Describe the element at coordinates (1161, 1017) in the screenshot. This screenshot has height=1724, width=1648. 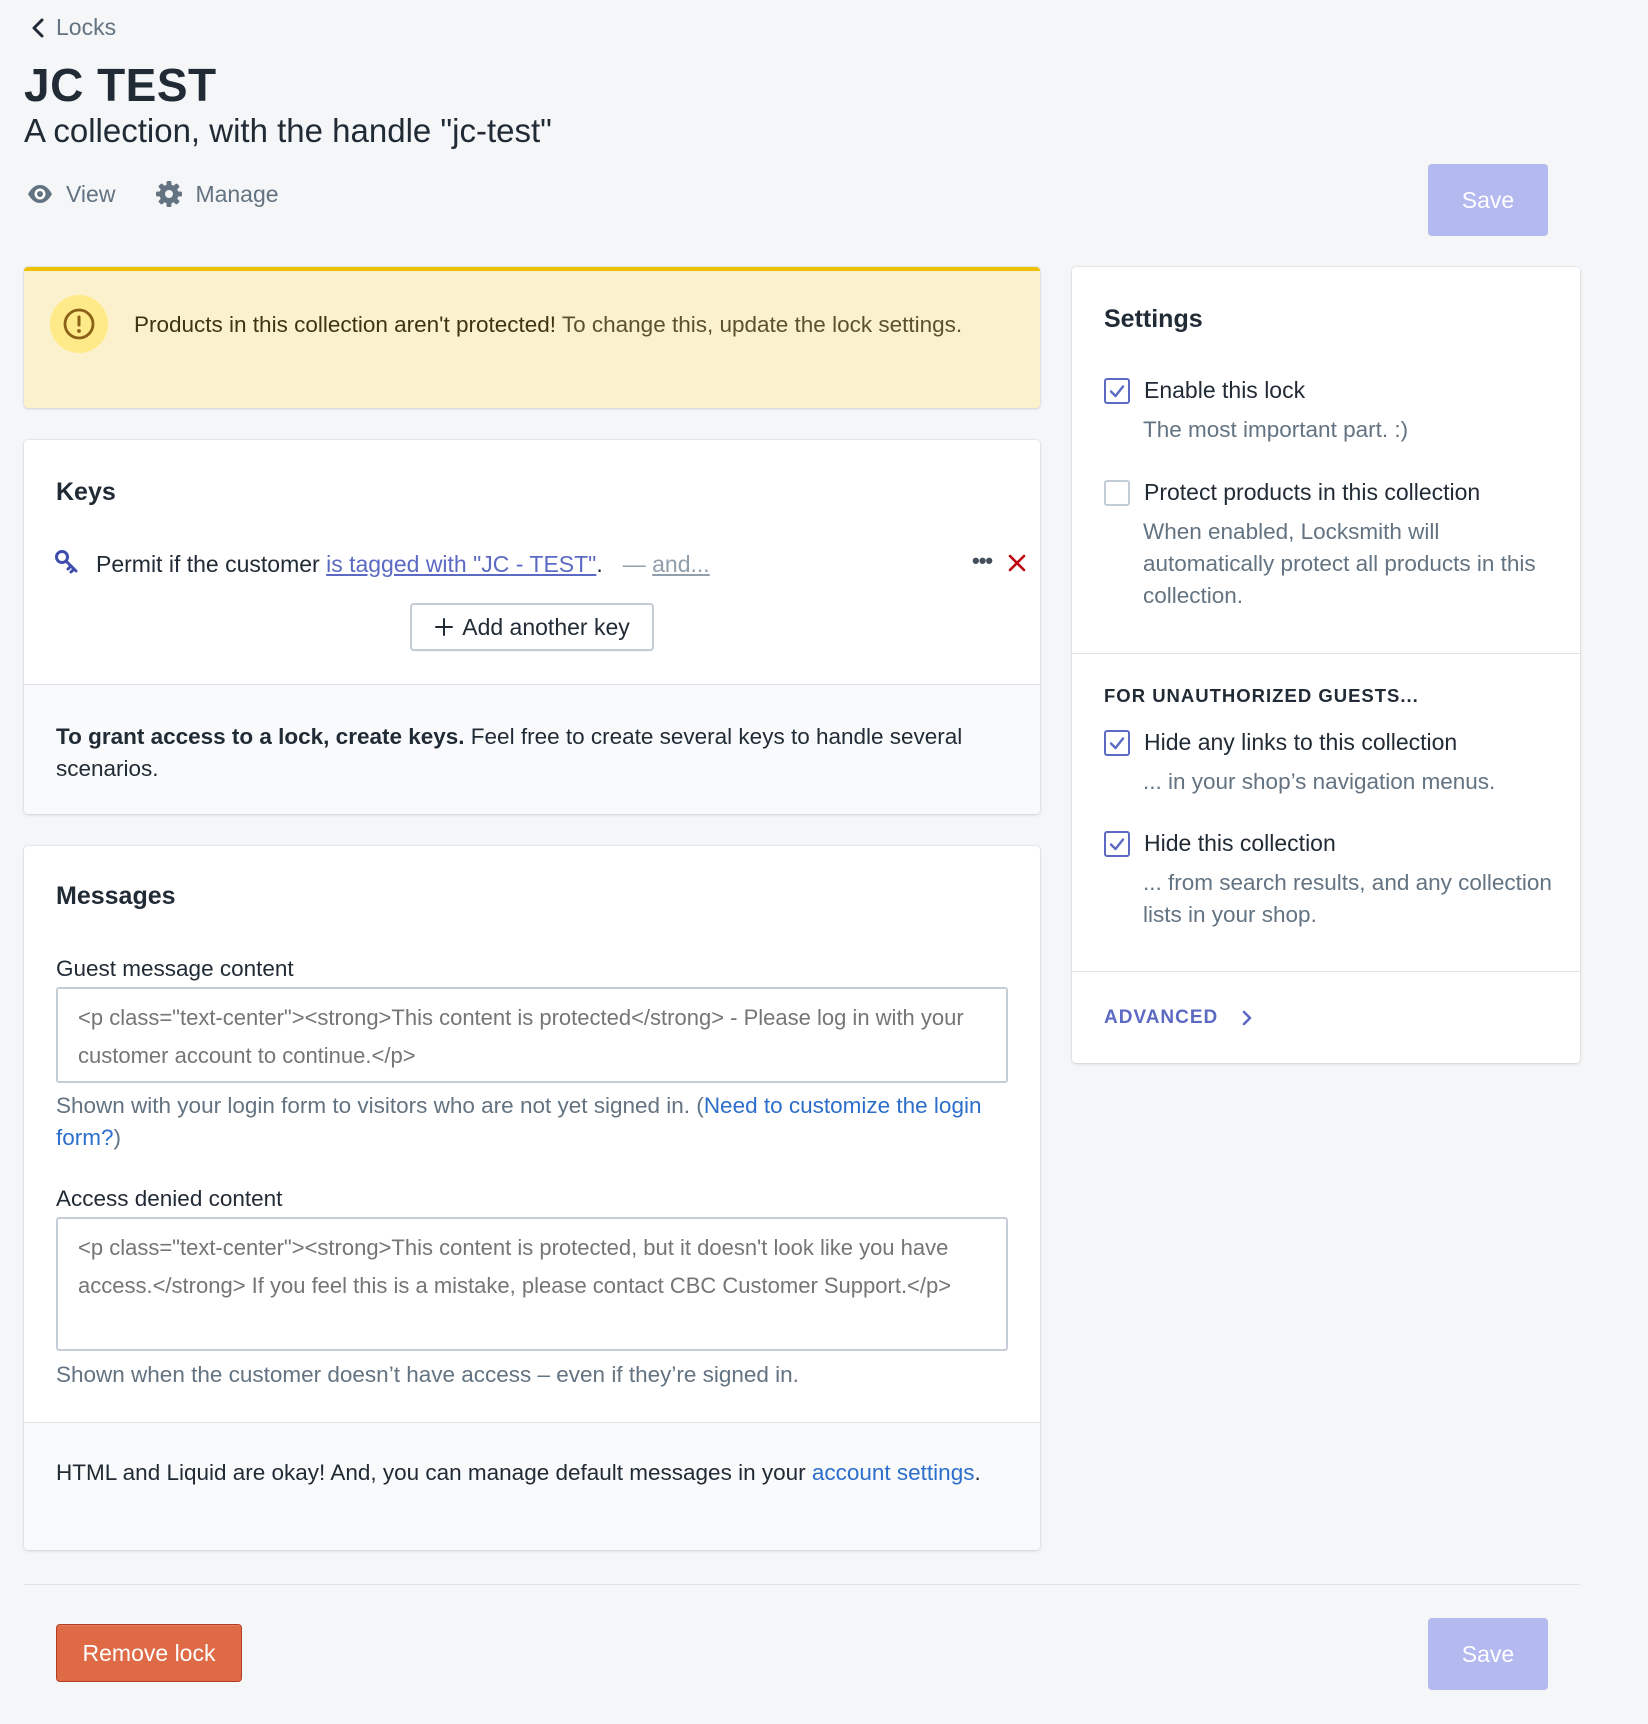
I see `advanced-label: ADVANCED` at that location.